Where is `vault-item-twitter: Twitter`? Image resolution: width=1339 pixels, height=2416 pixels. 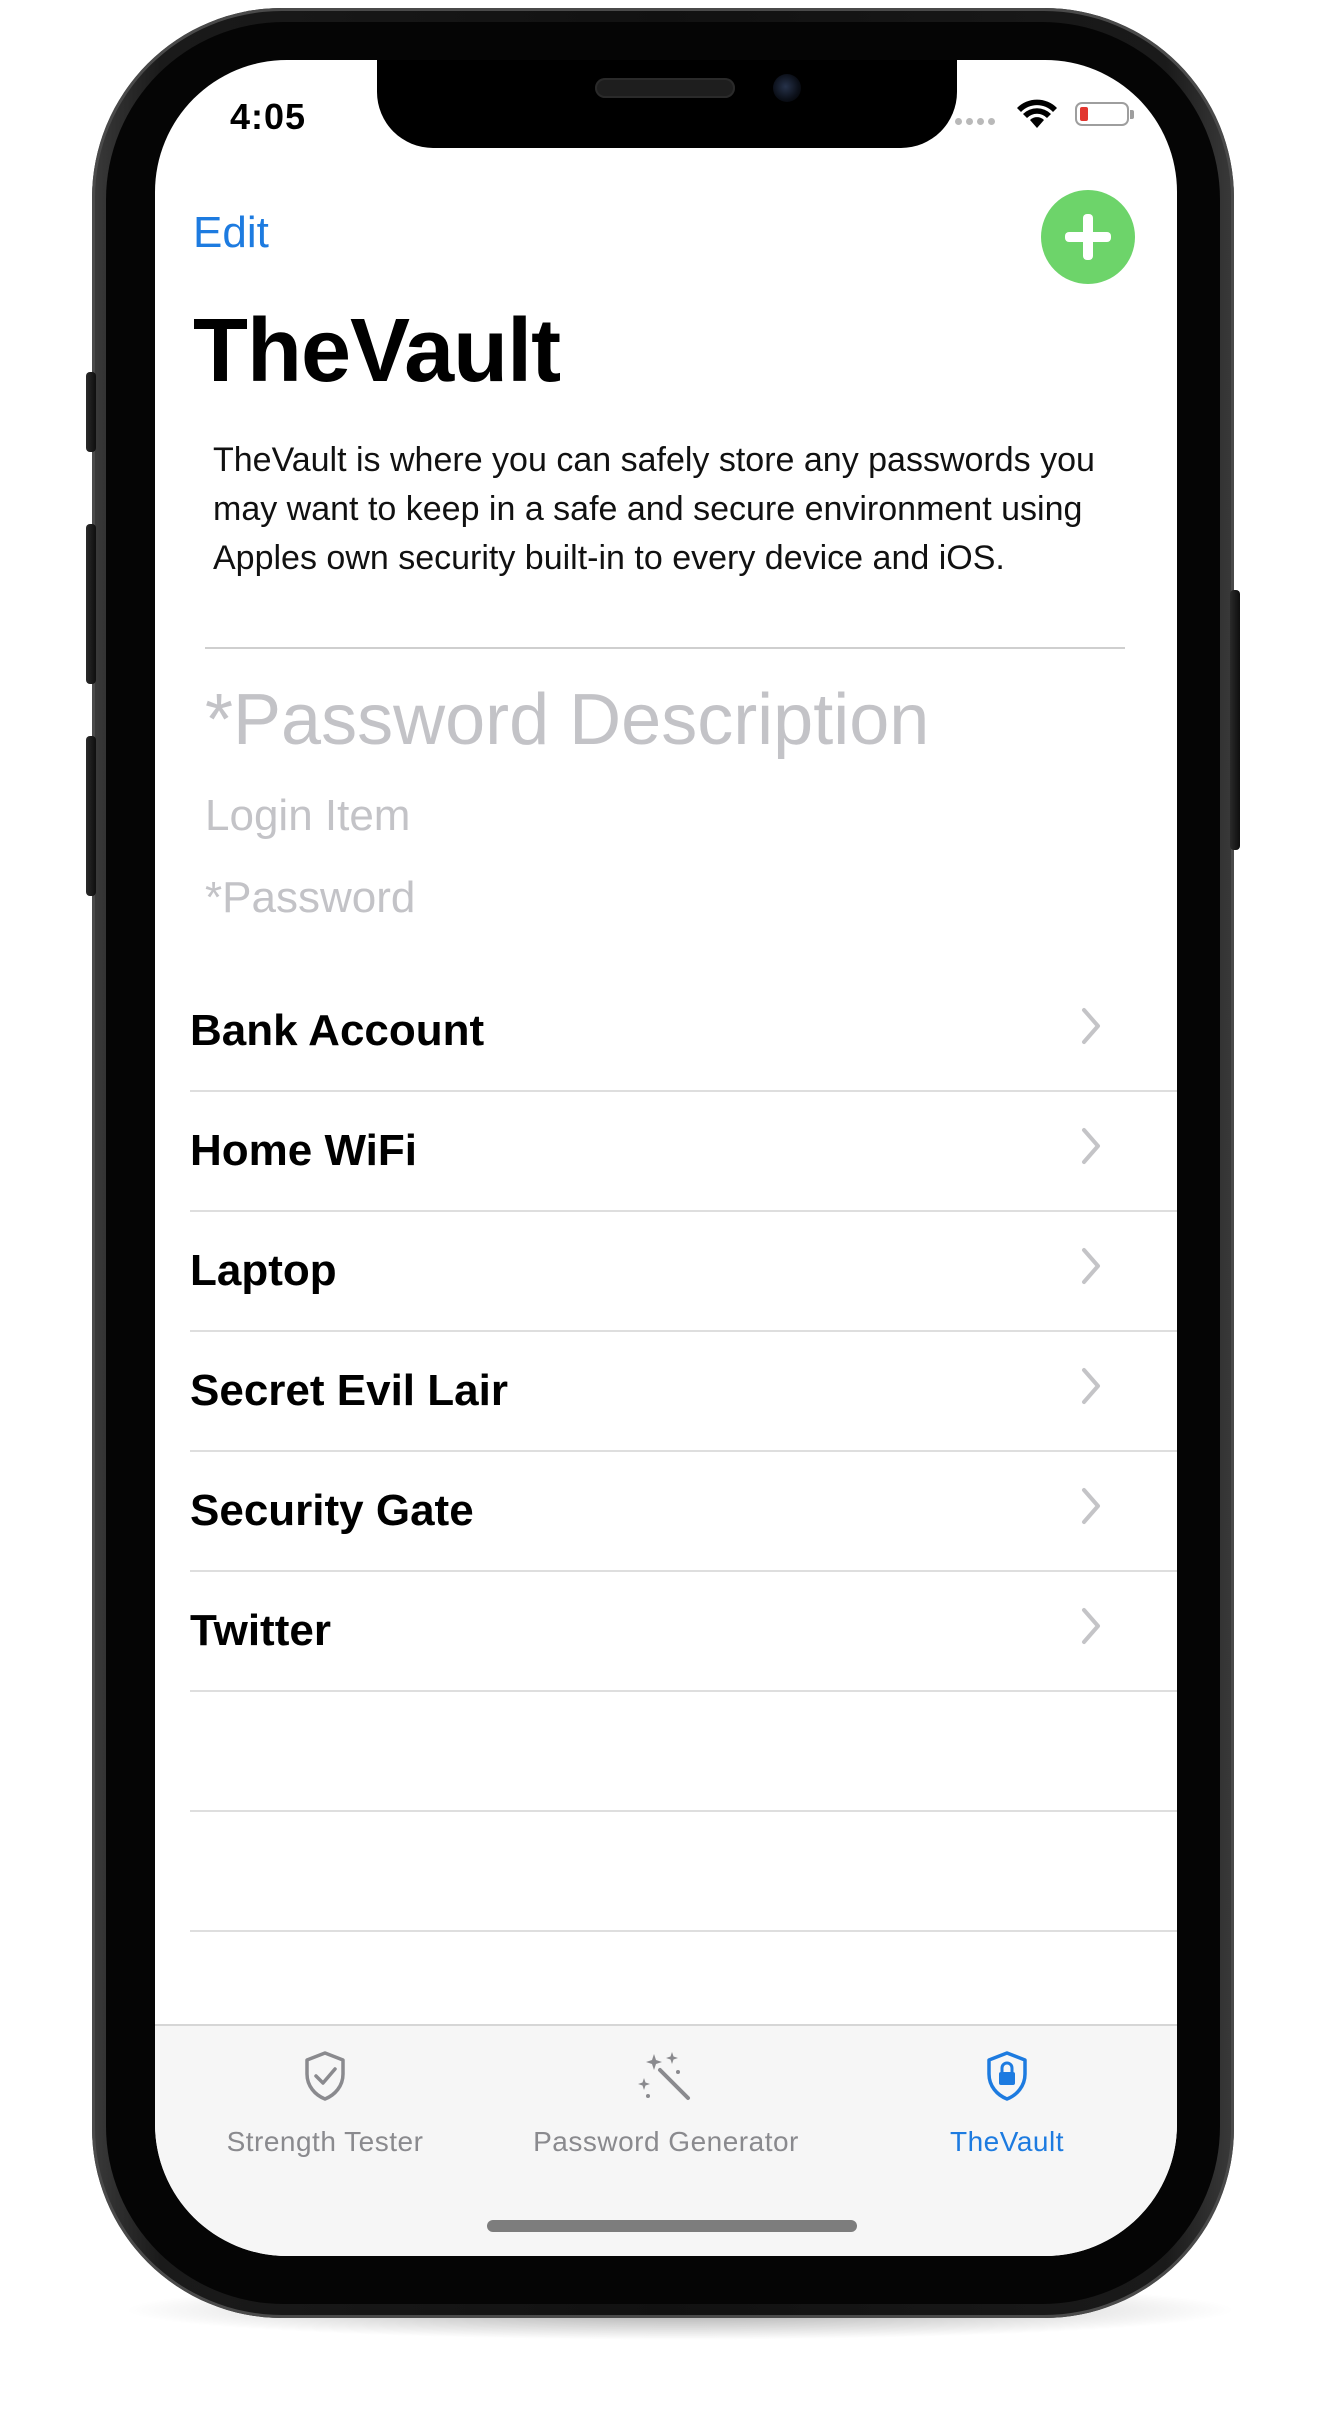 vault-item-twitter: Twitter is located at coordinates (683, 1632).